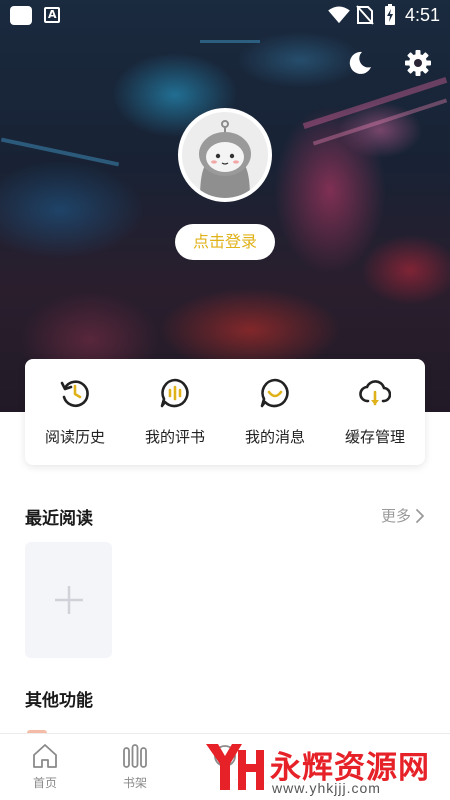  I want to click on more-label: 更多, so click(395, 516).